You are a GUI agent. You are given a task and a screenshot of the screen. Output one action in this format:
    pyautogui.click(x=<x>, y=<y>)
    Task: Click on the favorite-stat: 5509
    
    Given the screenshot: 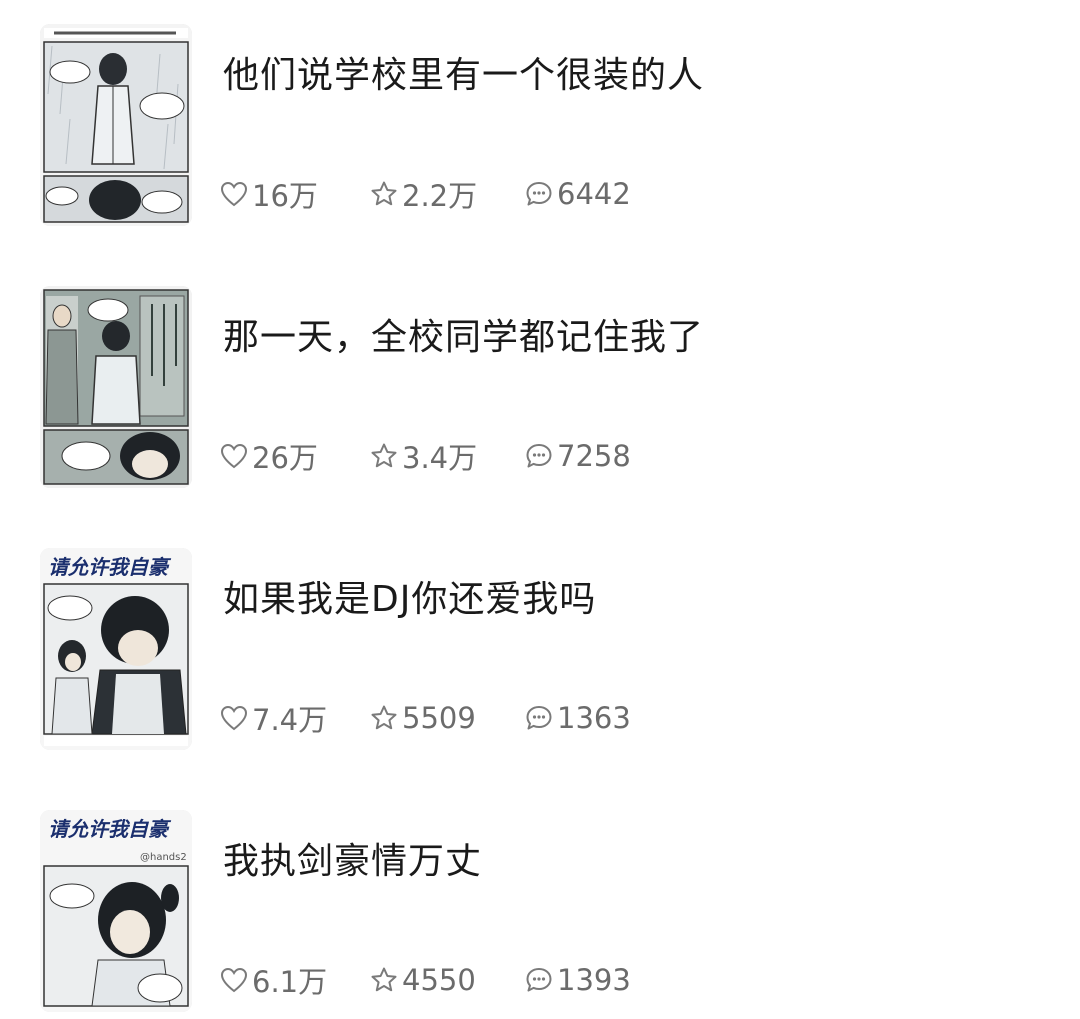 What is the action you would take?
    pyautogui.click(x=447, y=718)
    